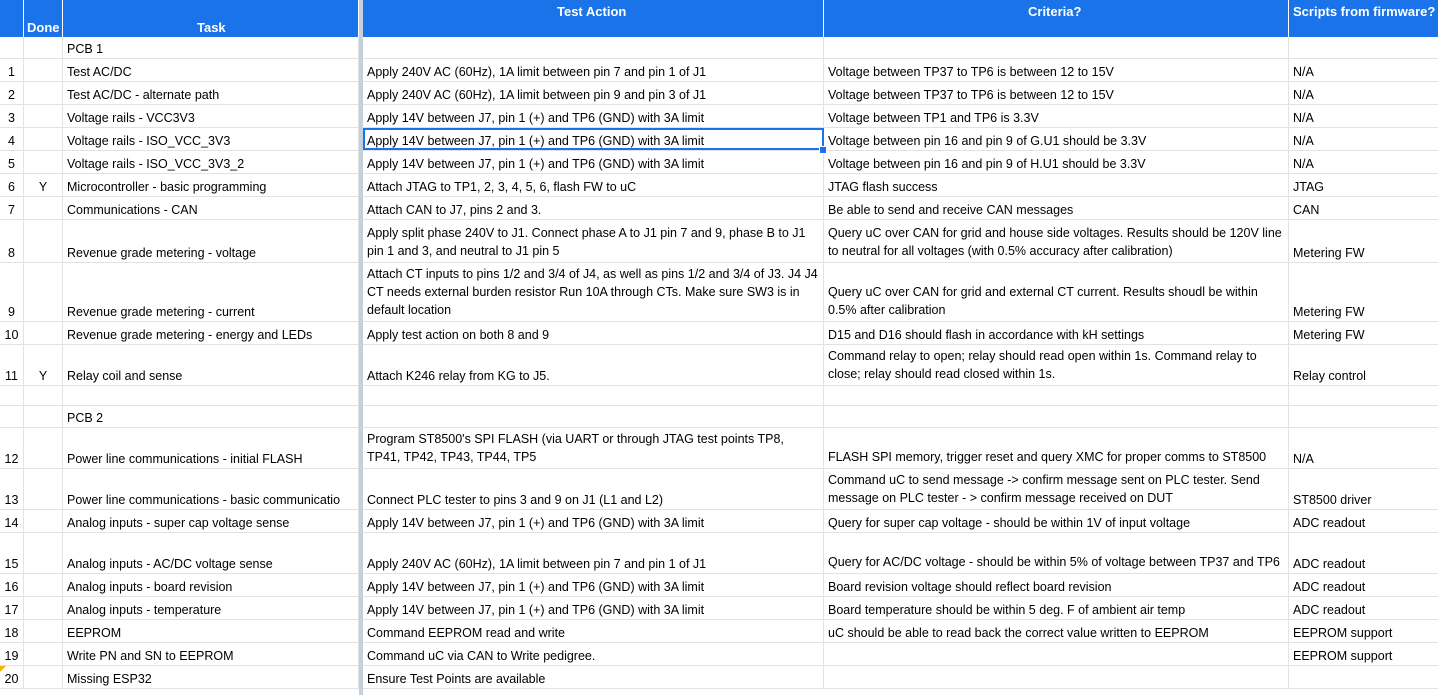  I want to click on task-cell: Analog inputs - super cap voltage sense, so click(211, 521).